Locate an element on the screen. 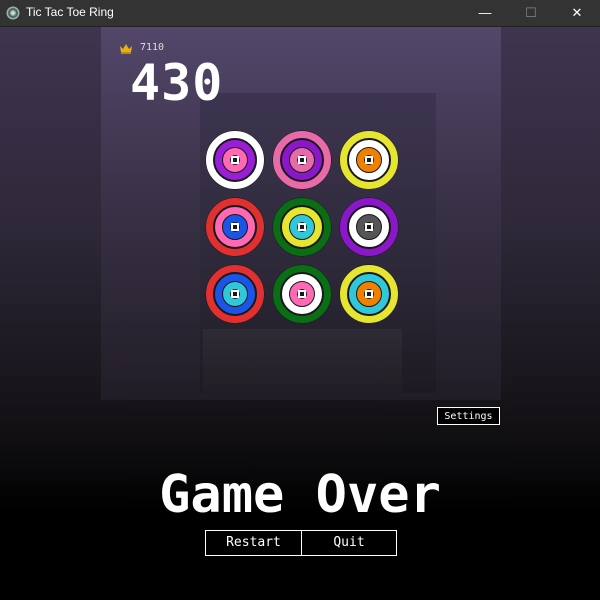 The image size is (600, 600). settings-button: Settings is located at coordinates (468, 416).